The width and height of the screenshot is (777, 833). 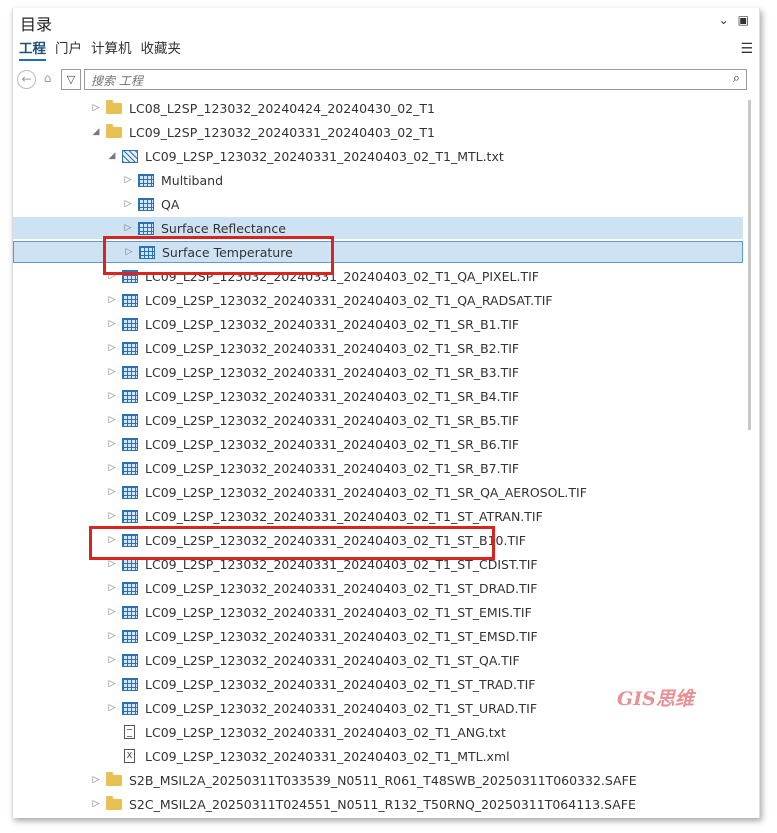 What do you see at coordinates (161, 49) in the screenshot?
I see `tab-favorites: 收藏夹` at bounding box center [161, 49].